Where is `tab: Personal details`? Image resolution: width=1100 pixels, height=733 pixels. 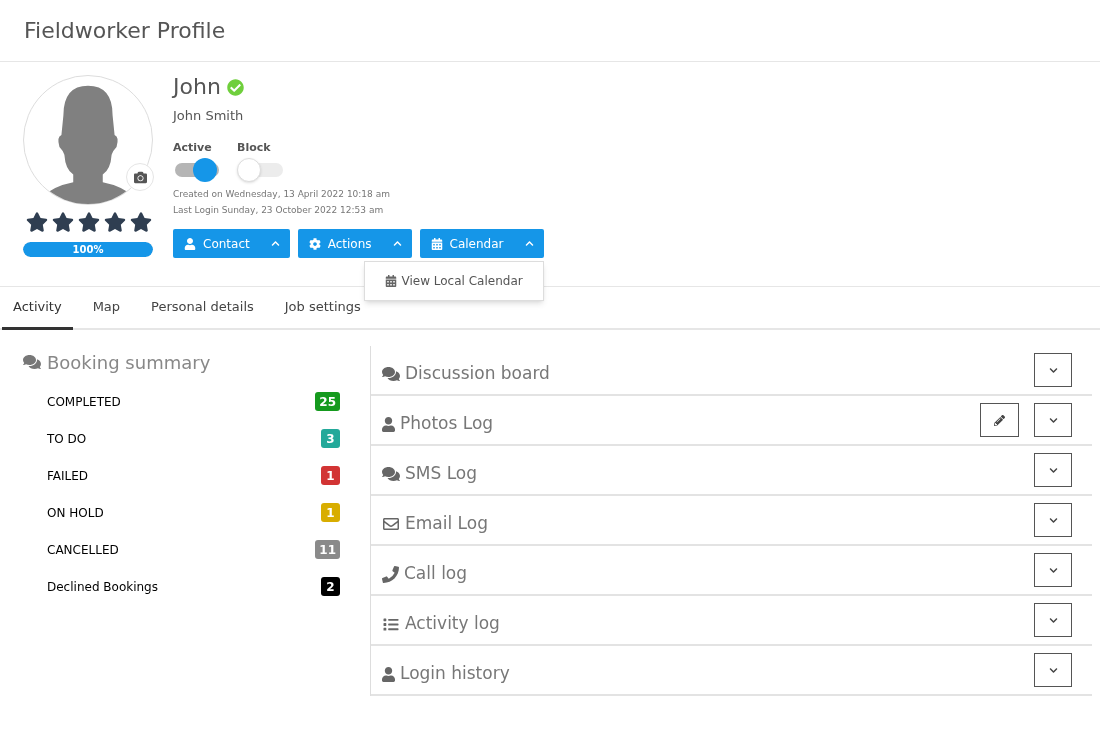 tab: Personal details is located at coordinates (202, 308).